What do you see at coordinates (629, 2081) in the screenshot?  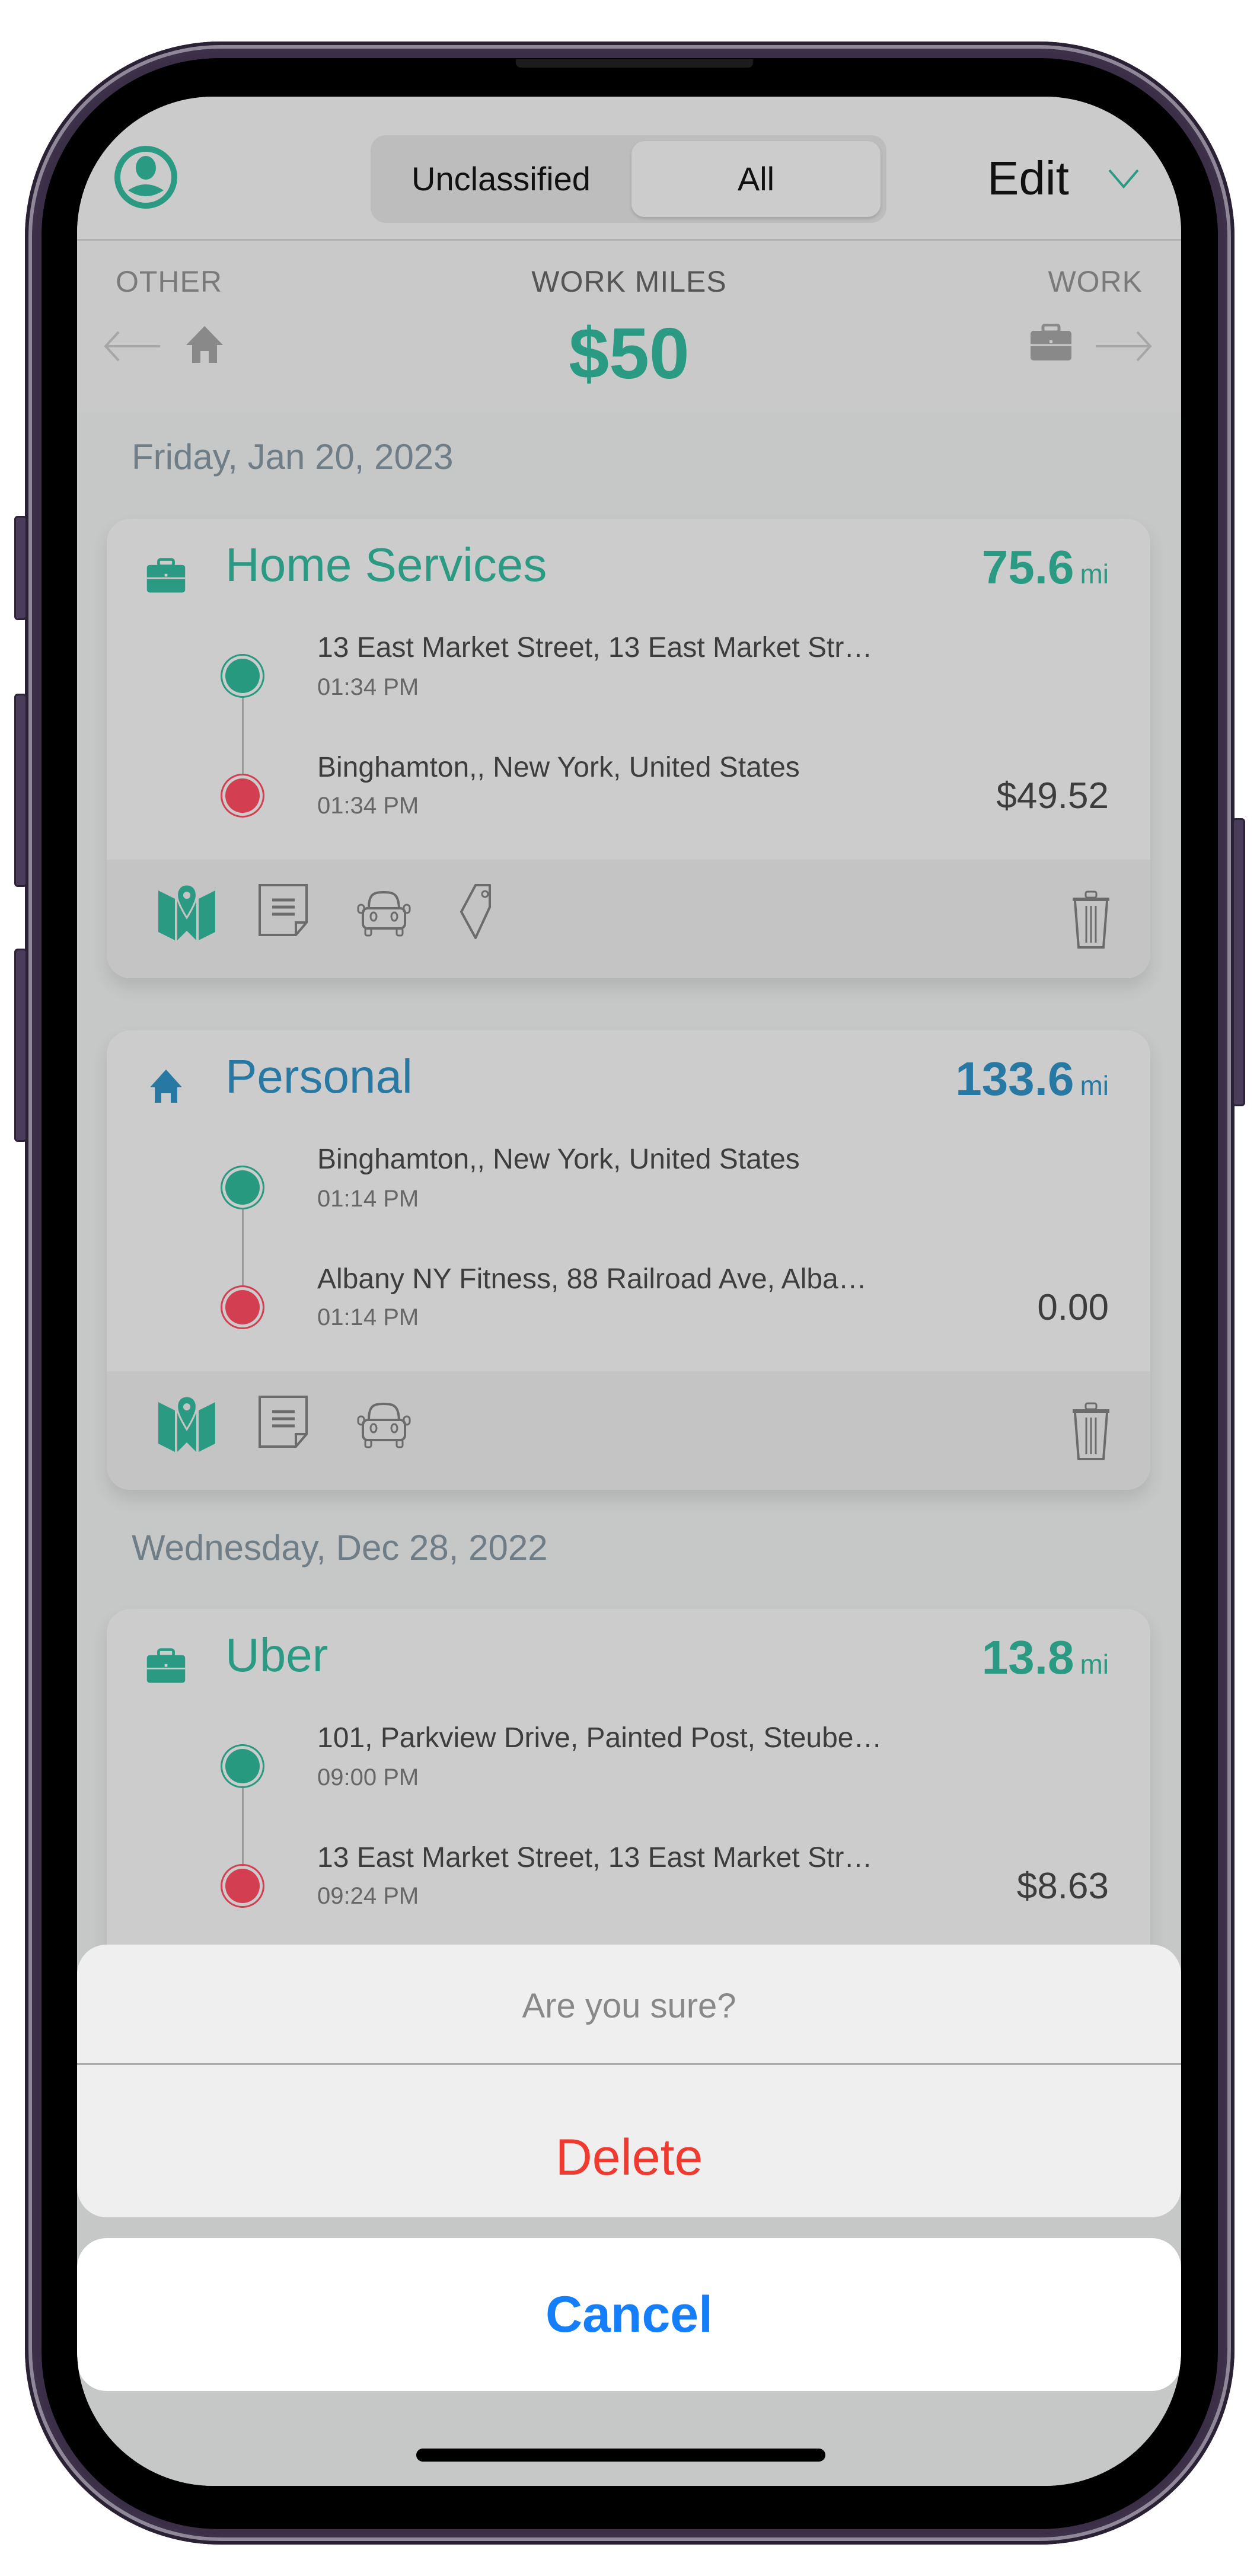 I see `delete-confirmation-sheet: Are you sure? Delete` at bounding box center [629, 2081].